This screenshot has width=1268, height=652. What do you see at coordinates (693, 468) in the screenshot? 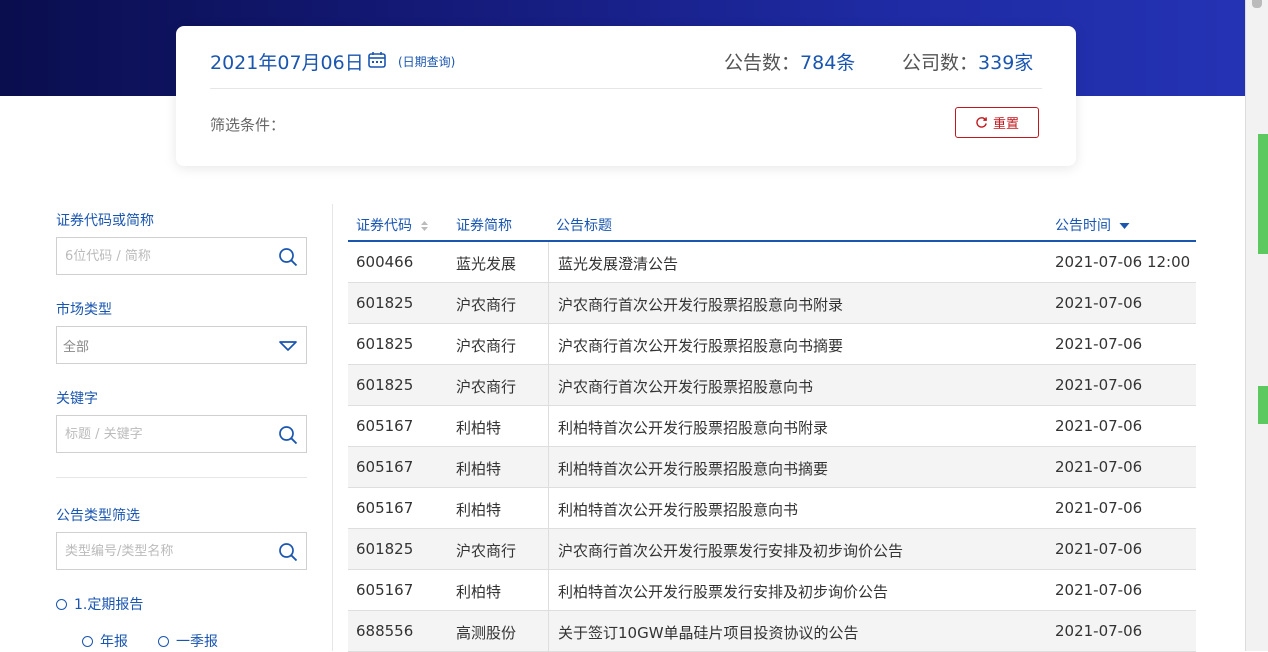
I see `cell-title-link: 利柏特首次公开发行股票招股意向书摘要` at bounding box center [693, 468].